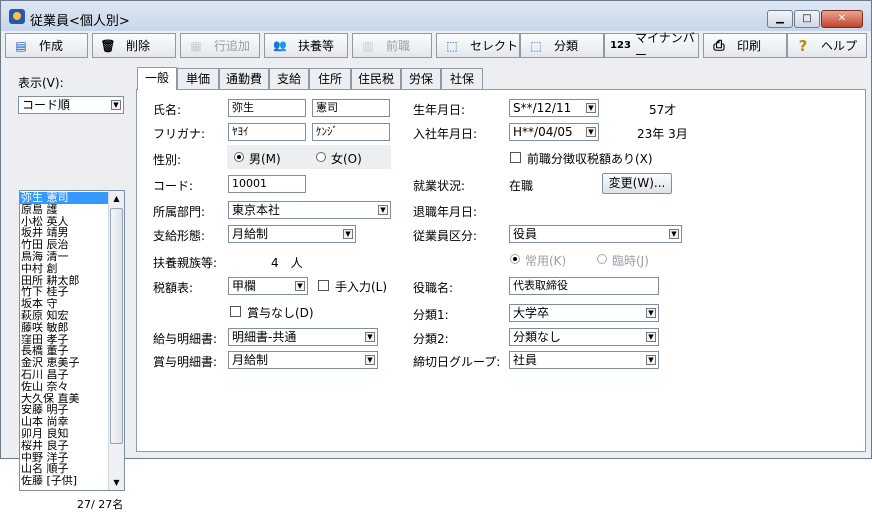 The image size is (872, 512). Describe the element at coordinates (807, 19) in the screenshot. I see `maximize-button: □` at that location.